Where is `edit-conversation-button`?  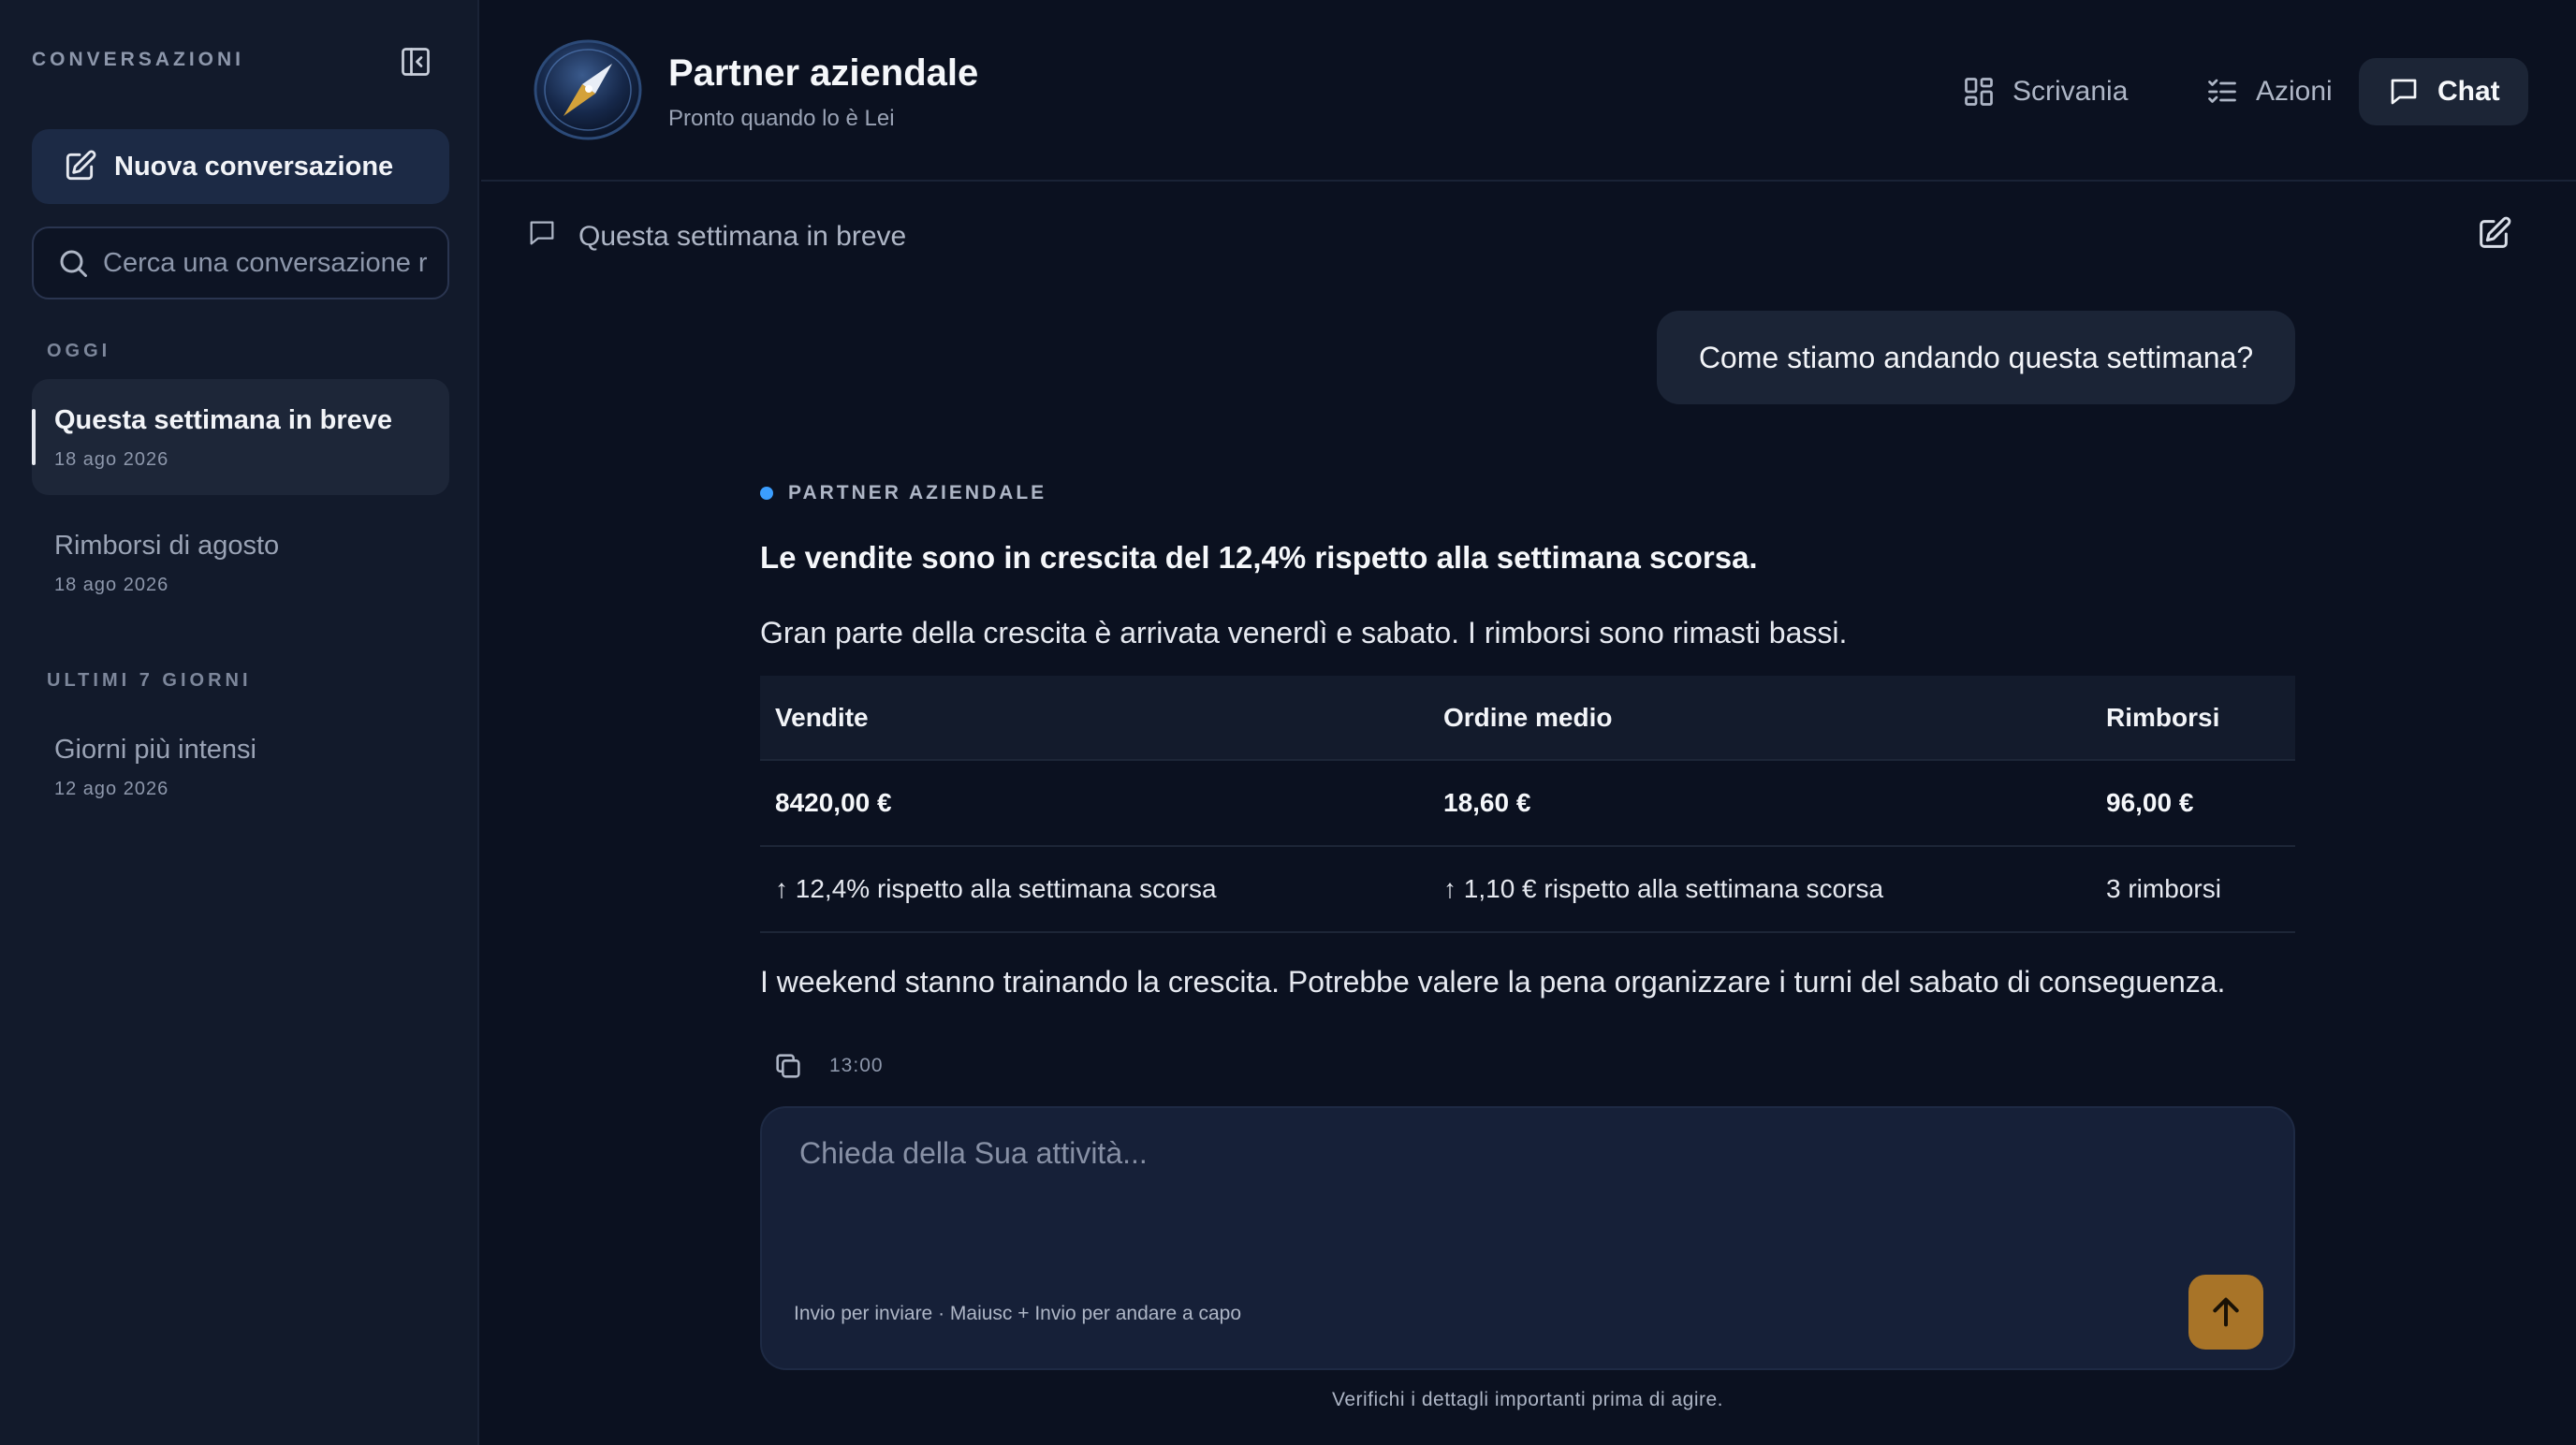 edit-conversation-button is located at coordinates (2493, 236).